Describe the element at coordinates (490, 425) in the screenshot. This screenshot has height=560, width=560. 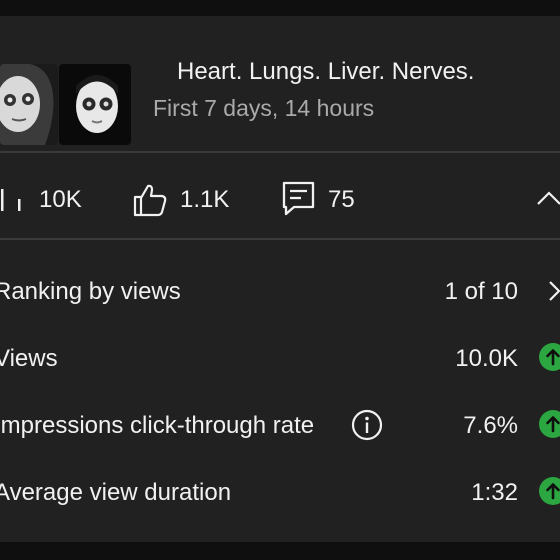
I see `metric-value: 7.6%` at that location.